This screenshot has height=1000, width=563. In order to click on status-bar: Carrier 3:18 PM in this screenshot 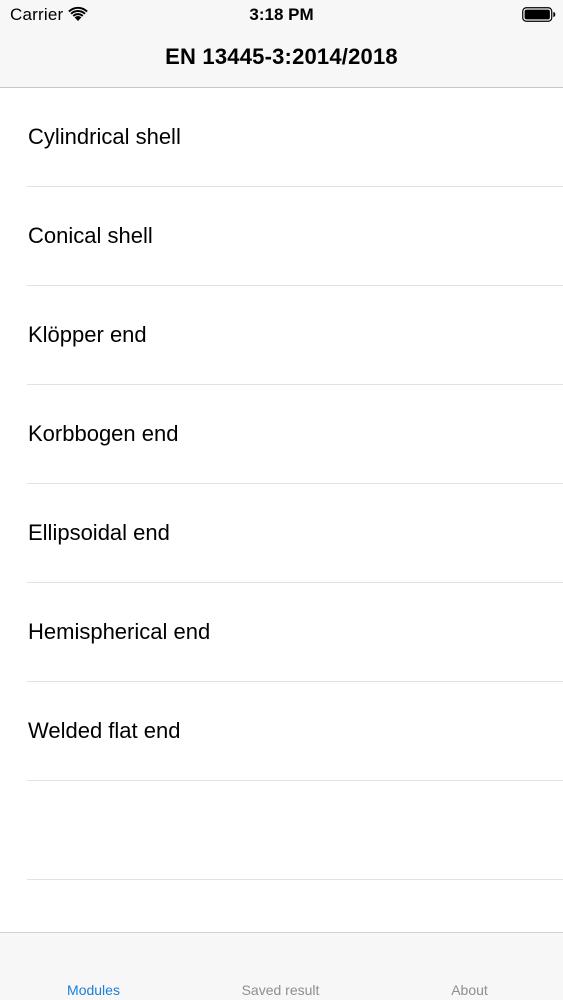, I will do `click(281, 15)`.